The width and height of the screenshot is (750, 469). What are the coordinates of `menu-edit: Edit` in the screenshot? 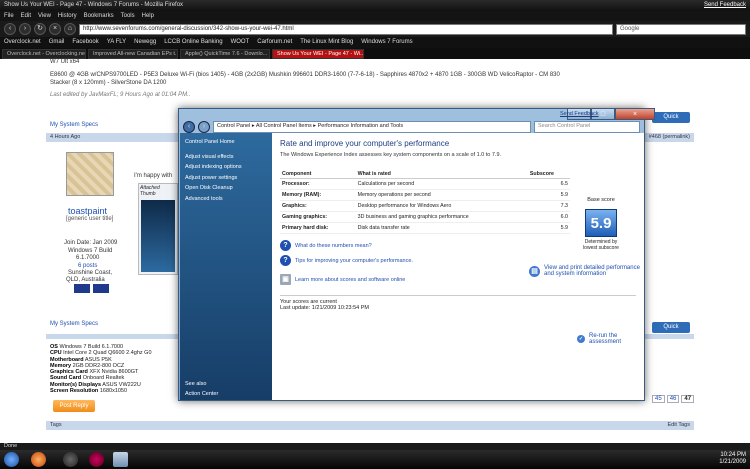 It's located at (26, 16).